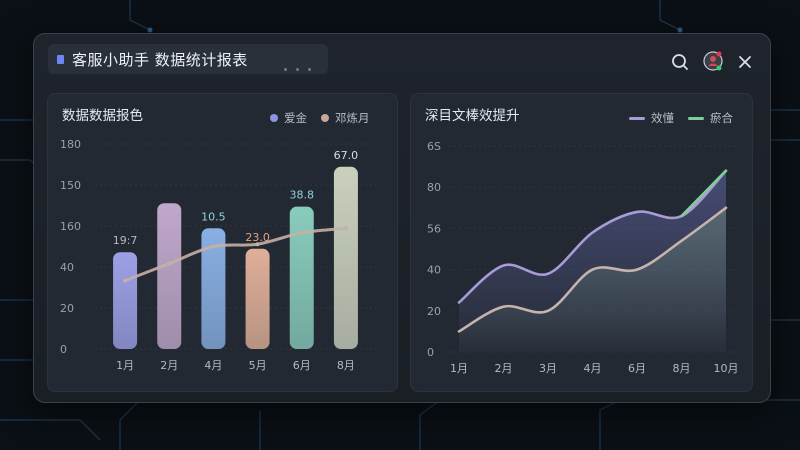 The height and width of the screenshot is (450, 800). I want to click on drag-handle, so click(297, 69).